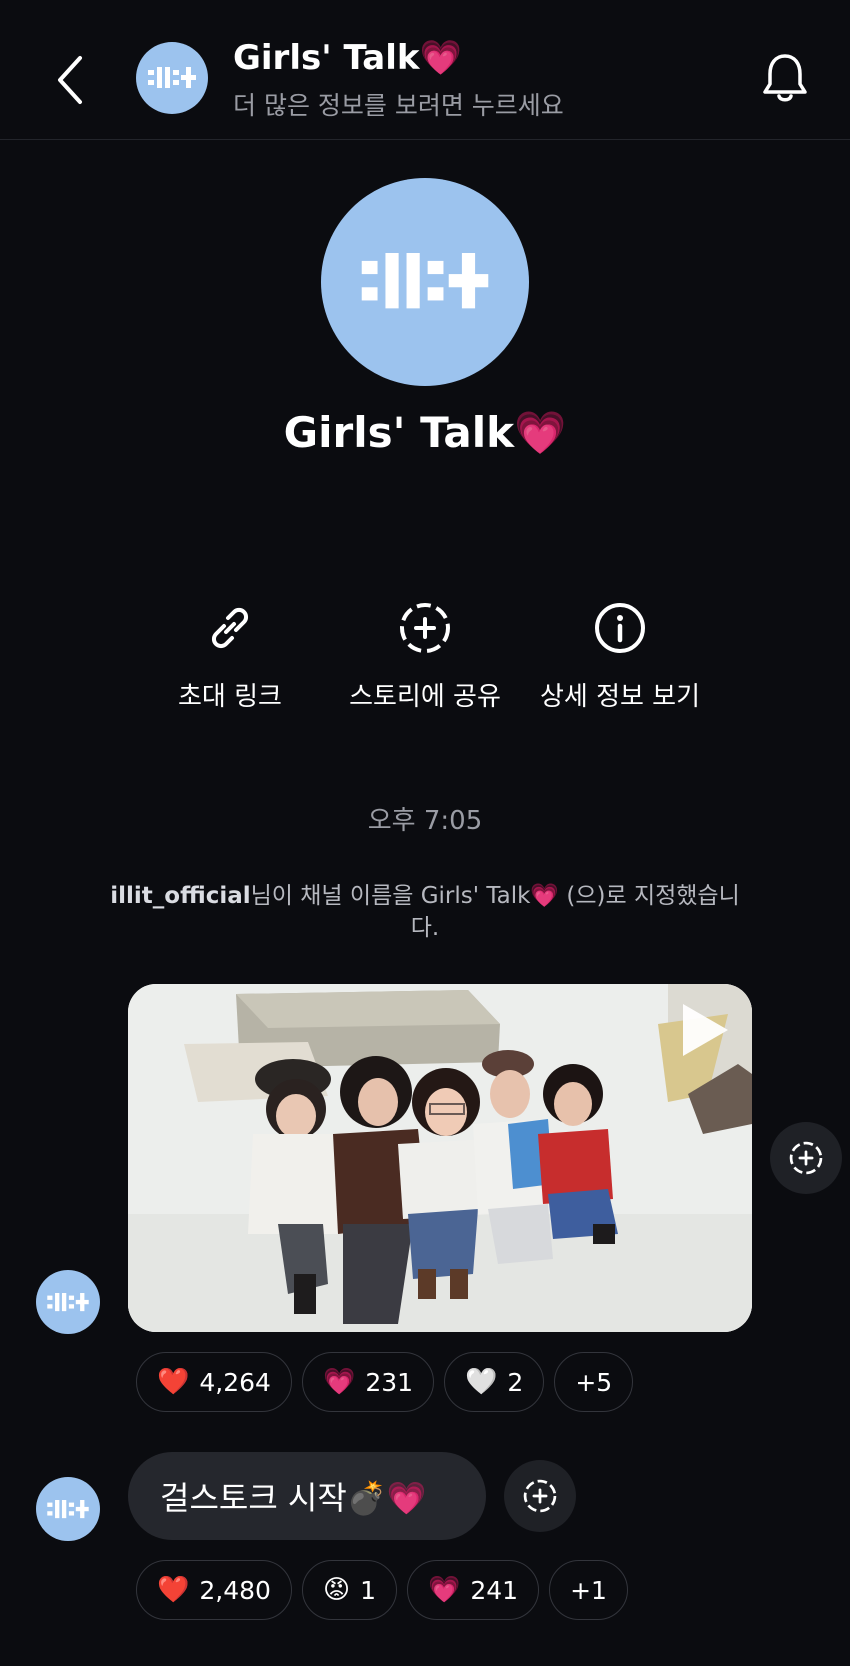 The height and width of the screenshot is (1666, 850). I want to click on message-bubble: 걸스토크 시작💣💗, so click(307, 1496).